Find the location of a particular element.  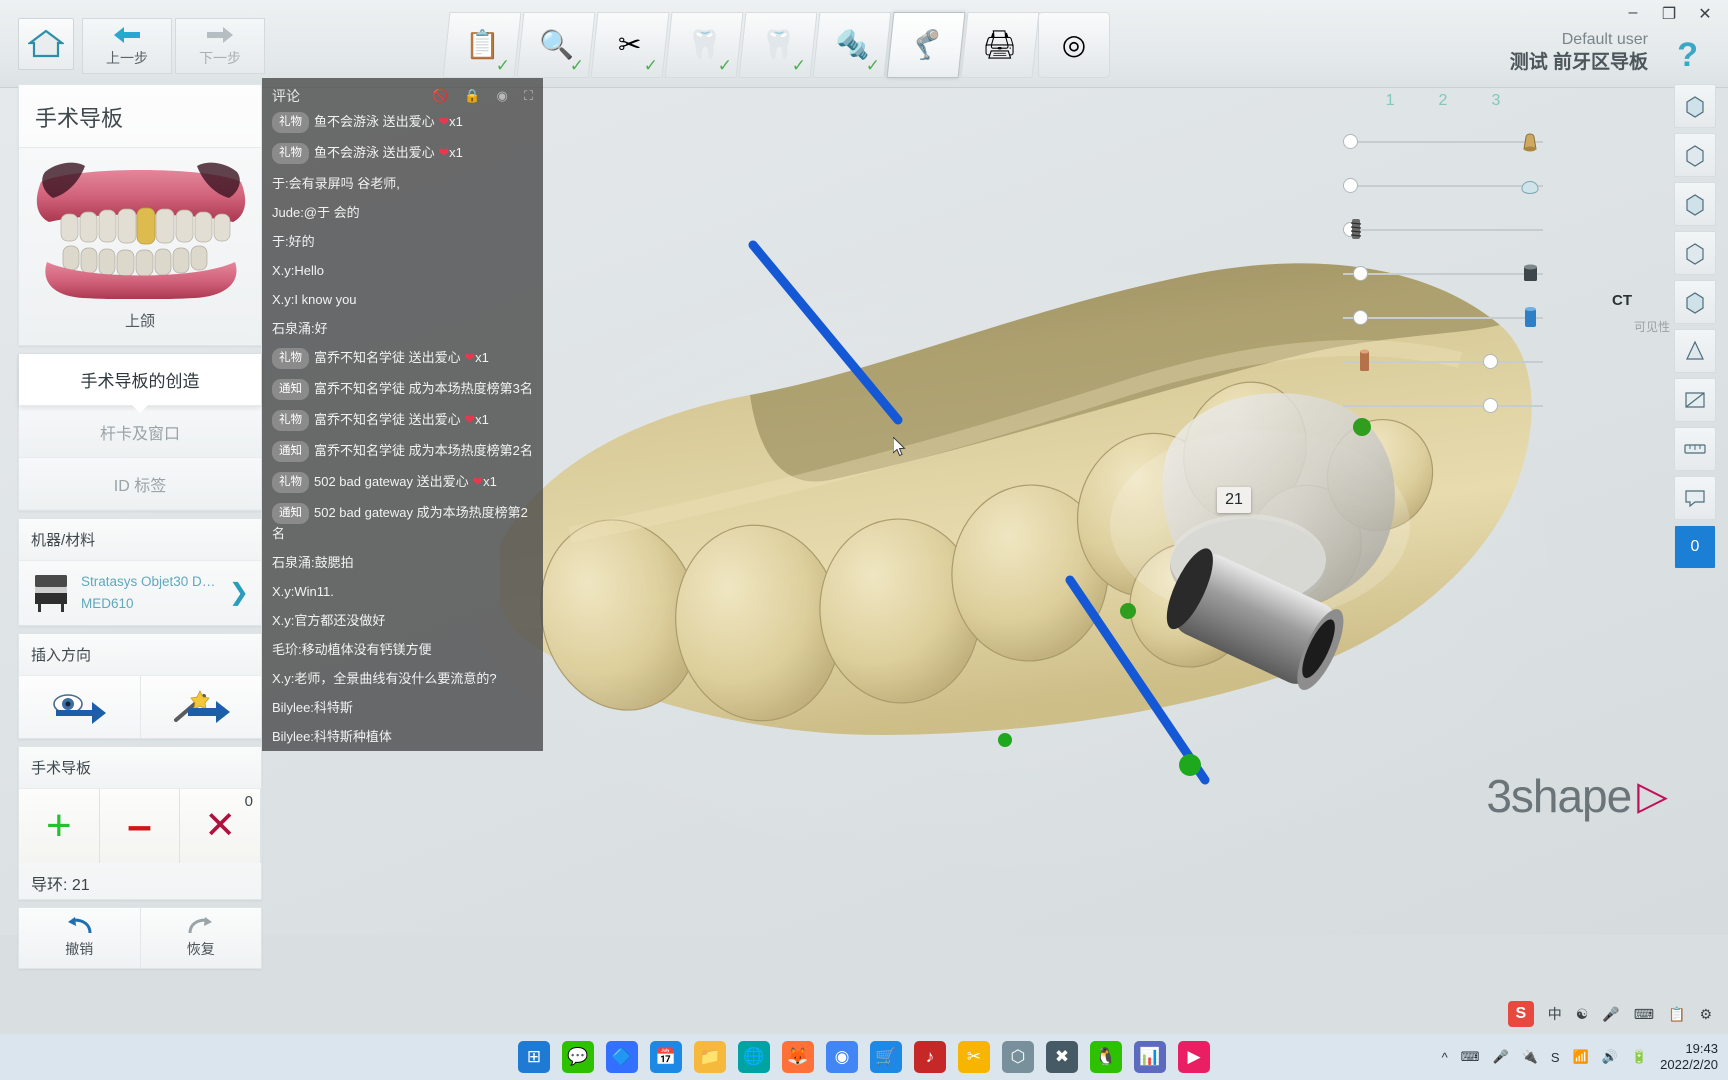

annotation-tool-button is located at coordinates (1695, 498).